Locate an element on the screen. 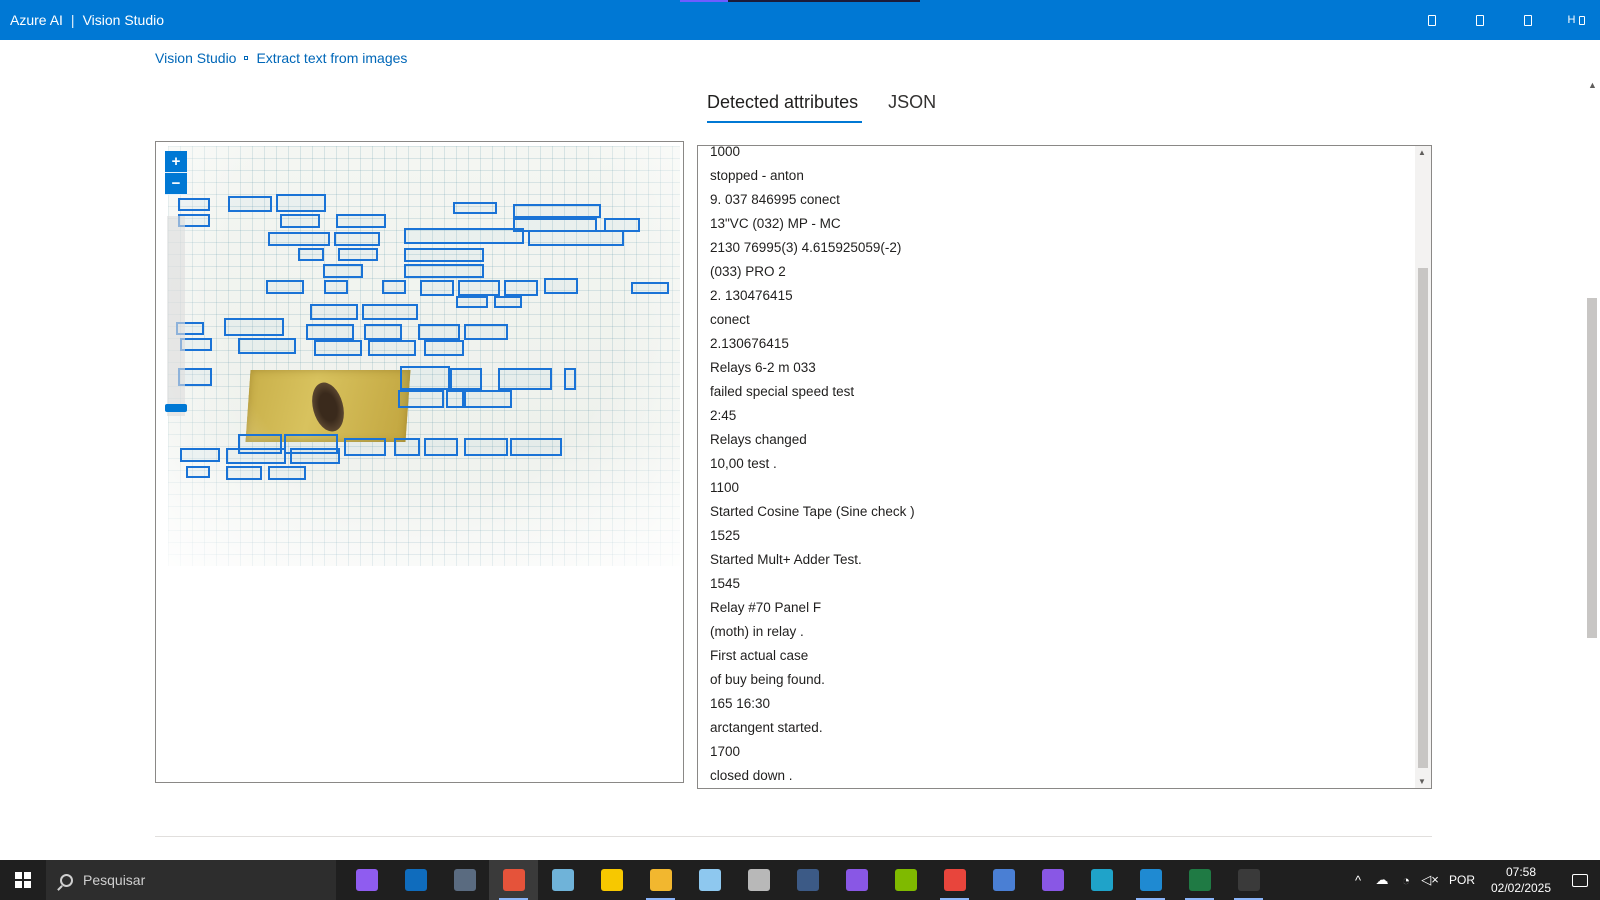 This screenshot has height=900, width=1600. results-scrollbar: ▲ ▼ is located at coordinates (1423, 467).